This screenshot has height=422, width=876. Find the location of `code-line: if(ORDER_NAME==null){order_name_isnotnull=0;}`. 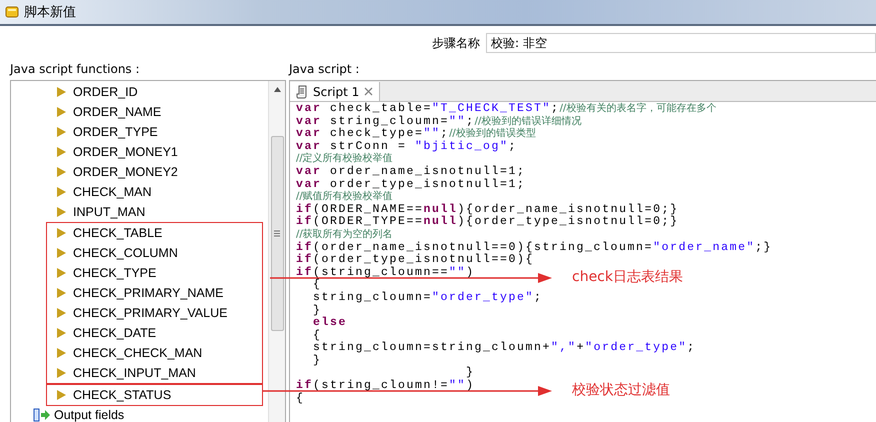

code-line: if(ORDER_NAME==null){order_name_isnotnull=0;} is located at coordinates (487, 209).